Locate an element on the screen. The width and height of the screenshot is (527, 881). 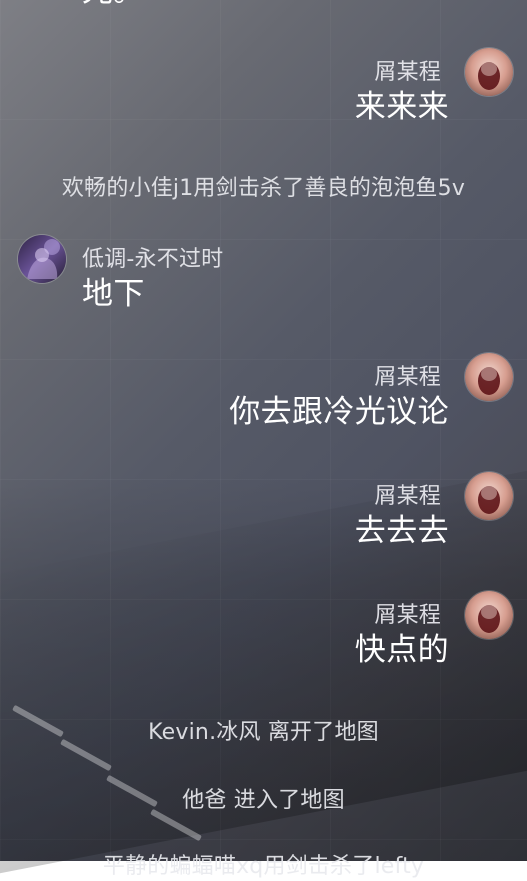
system-message: Kevin.冰风 离开了地图 is located at coordinates (263, 732).